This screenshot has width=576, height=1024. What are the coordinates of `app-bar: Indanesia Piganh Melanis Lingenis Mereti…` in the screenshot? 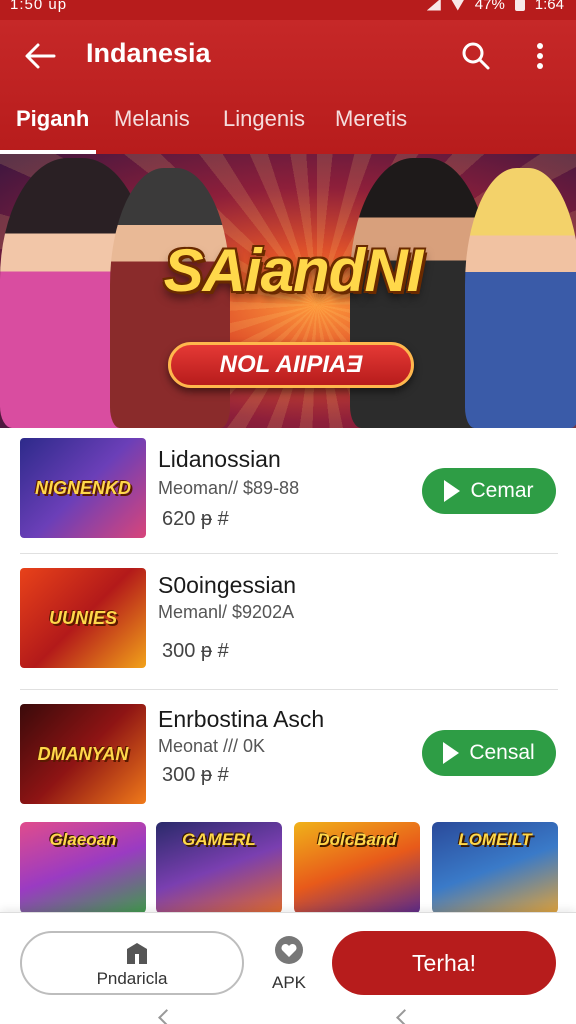 It's located at (288, 87).